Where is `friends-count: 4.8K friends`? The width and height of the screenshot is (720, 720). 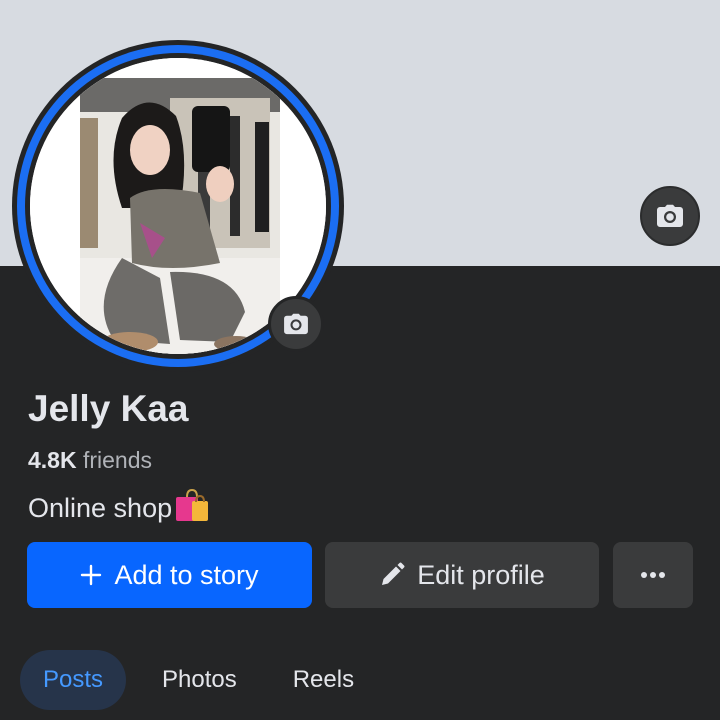 friends-count: 4.8K friends is located at coordinates (90, 460).